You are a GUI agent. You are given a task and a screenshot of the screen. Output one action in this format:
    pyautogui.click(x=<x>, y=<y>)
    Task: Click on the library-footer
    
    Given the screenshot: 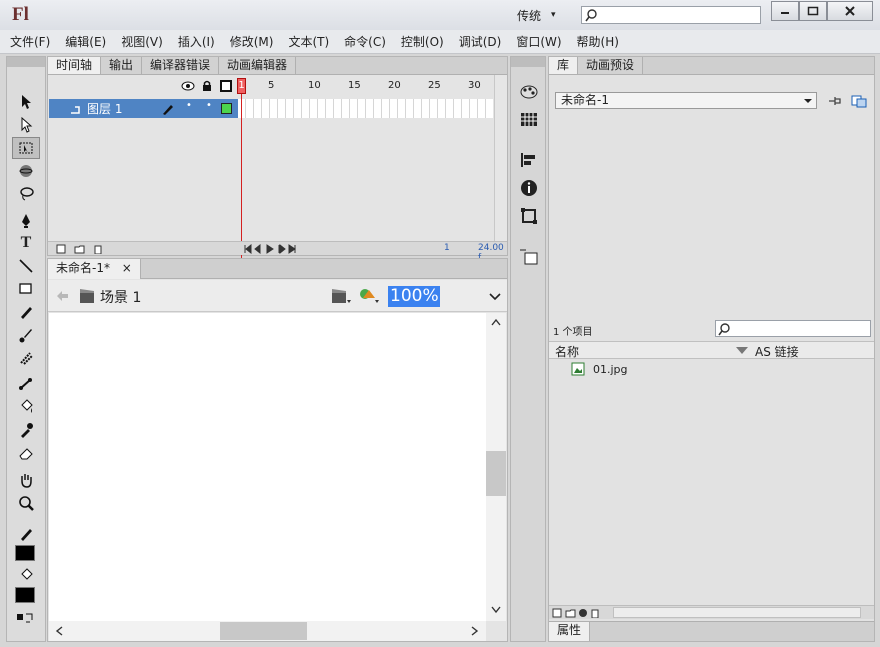 What is the action you would take?
    pyautogui.click(x=711, y=612)
    